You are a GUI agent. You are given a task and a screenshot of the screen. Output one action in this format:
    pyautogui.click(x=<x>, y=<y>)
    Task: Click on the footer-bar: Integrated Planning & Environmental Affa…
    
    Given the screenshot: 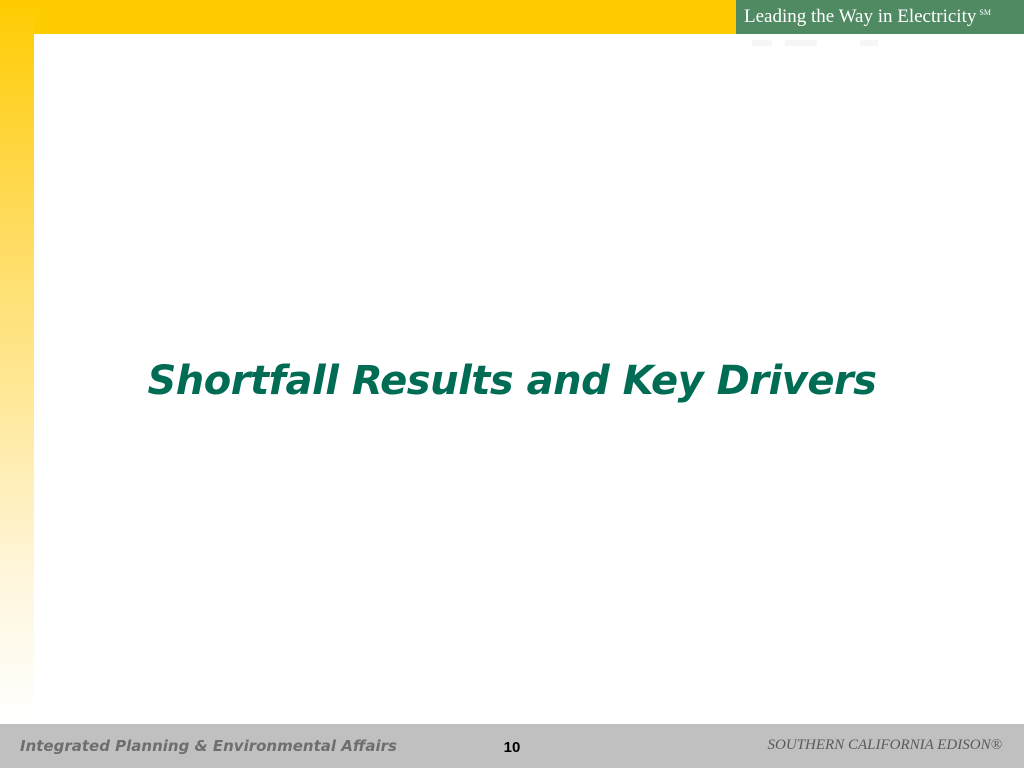 What is the action you would take?
    pyautogui.click(x=512, y=746)
    